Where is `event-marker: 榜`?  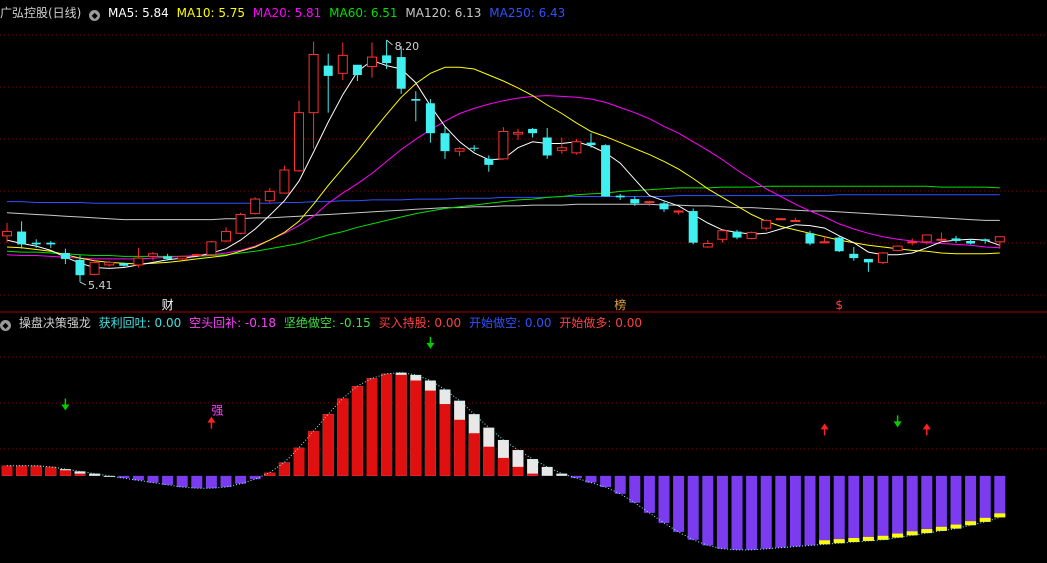
event-marker: 榜 is located at coordinates (620, 304).